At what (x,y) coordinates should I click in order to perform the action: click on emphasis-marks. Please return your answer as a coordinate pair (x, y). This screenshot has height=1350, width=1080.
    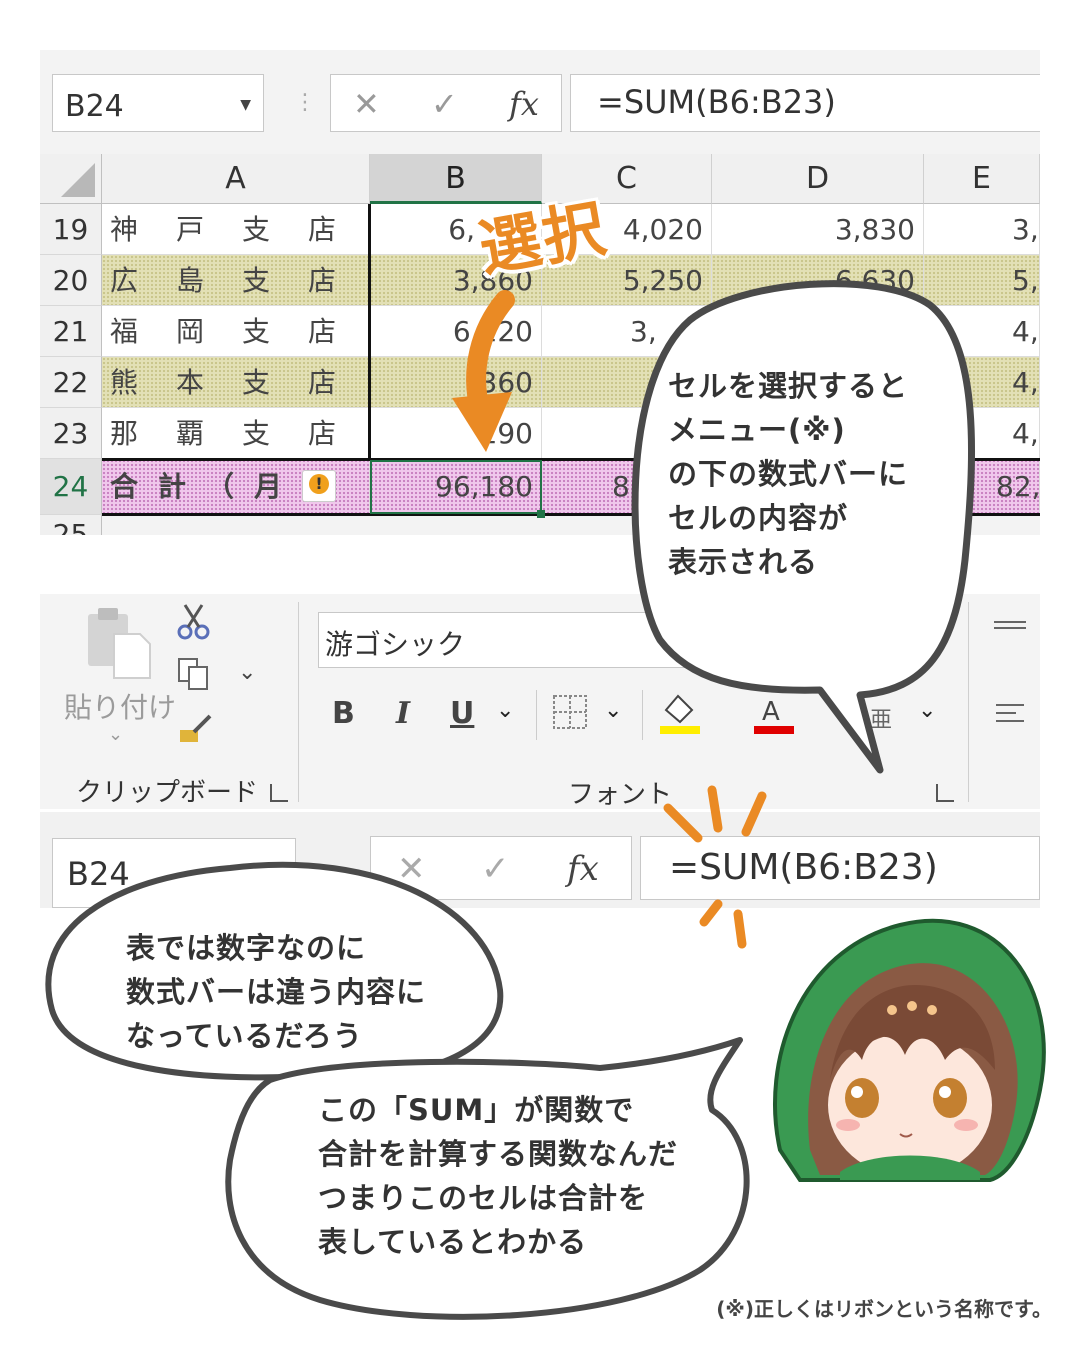
    Looking at the image, I should click on (715, 867).